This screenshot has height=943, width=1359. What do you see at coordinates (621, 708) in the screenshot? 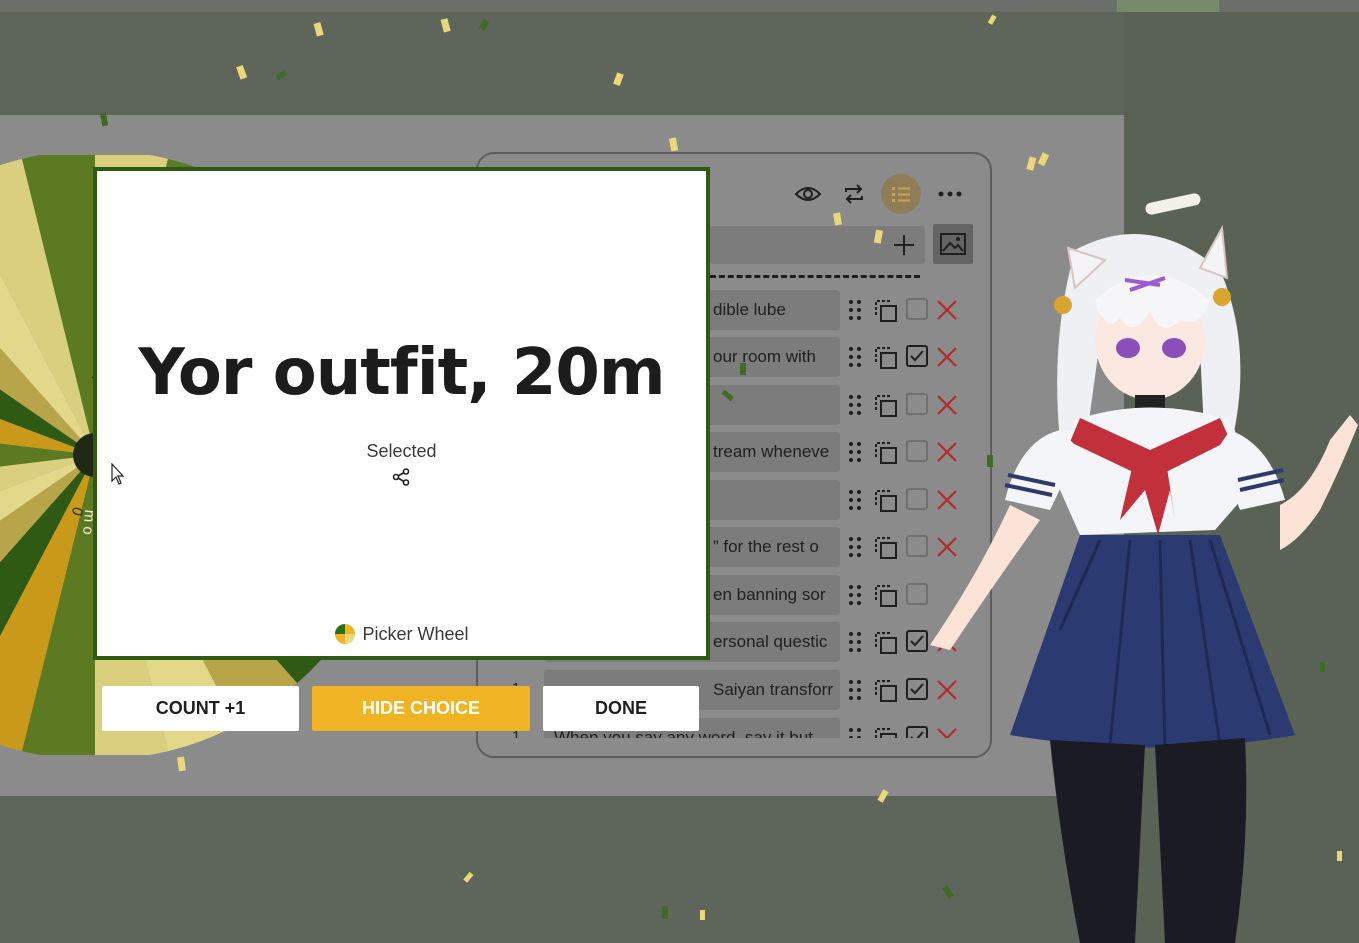
I see `done-button: DONE` at bounding box center [621, 708].